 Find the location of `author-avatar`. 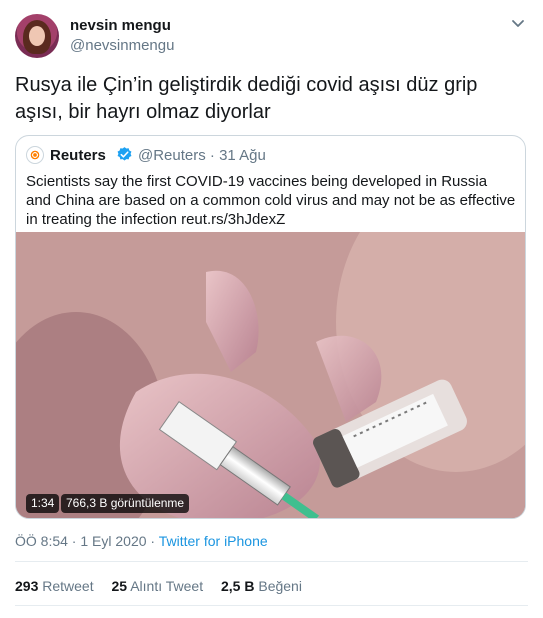

author-avatar is located at coordinates (37, 36).